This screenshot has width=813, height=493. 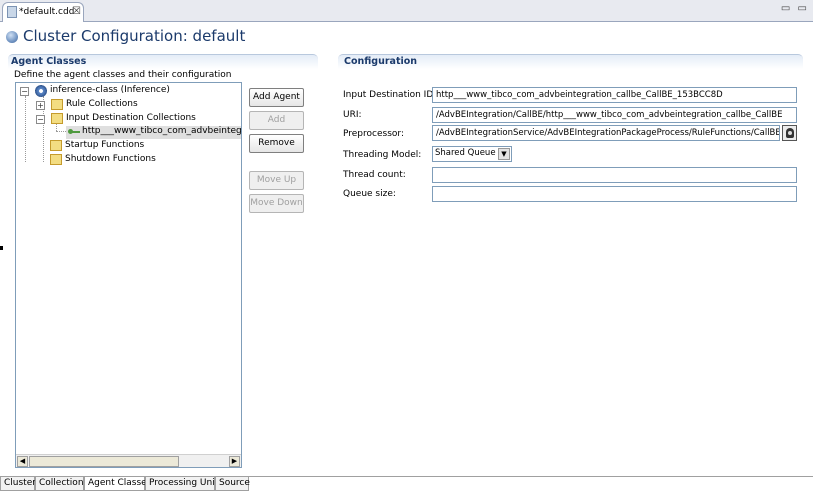 What do you see at coordinates (18, 484) in the screenshot?
I see `tab-cluster: Cluster` at bounding box center [18, 484].